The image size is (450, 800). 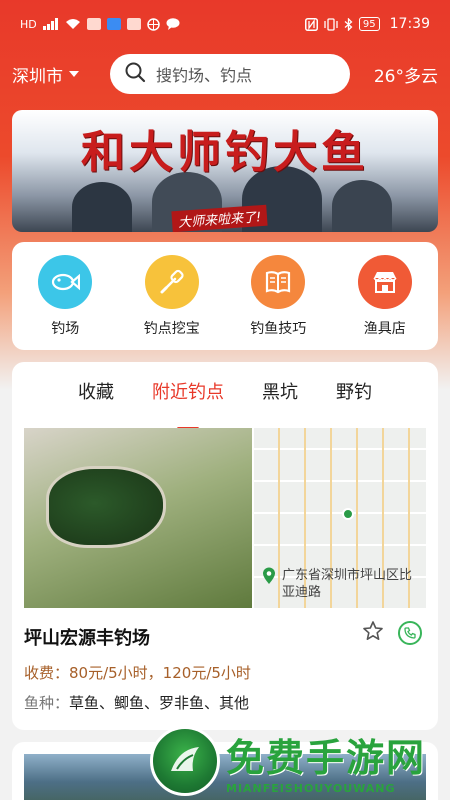 I want to click on bluetooth-icon, so click(x=348, y=24).